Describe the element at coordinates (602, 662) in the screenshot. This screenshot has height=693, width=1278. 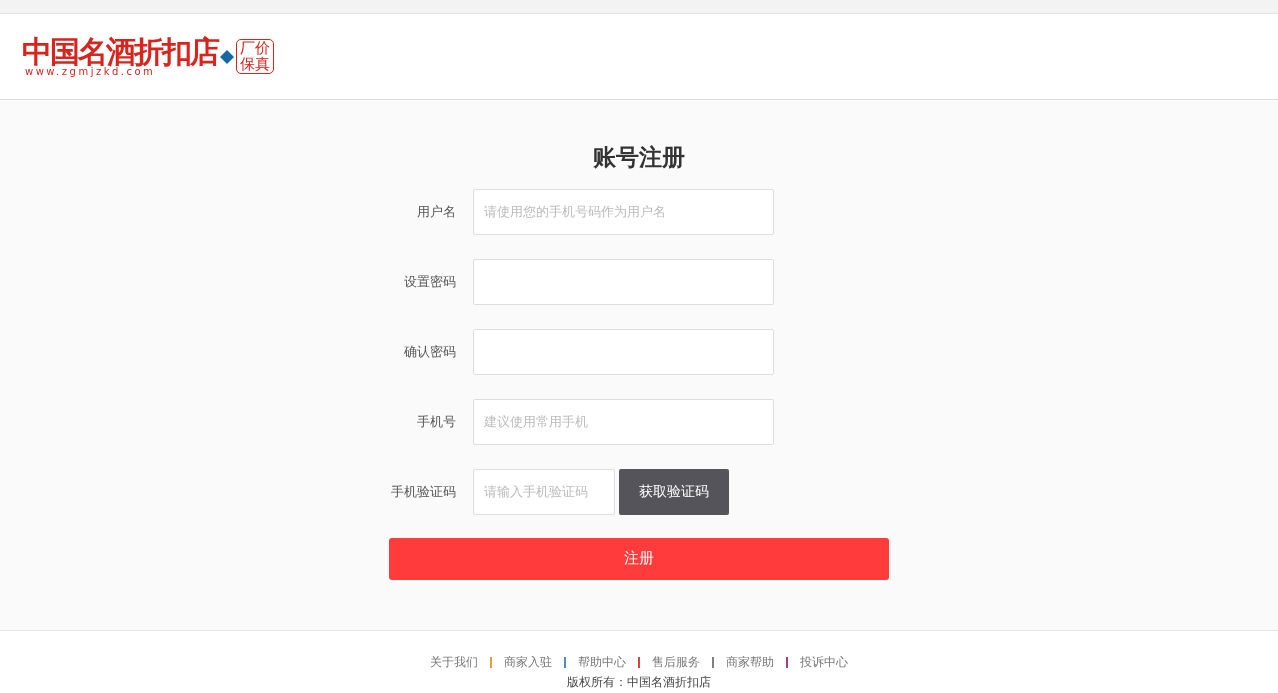
I see `footer-link: 帮助中心` at that location.